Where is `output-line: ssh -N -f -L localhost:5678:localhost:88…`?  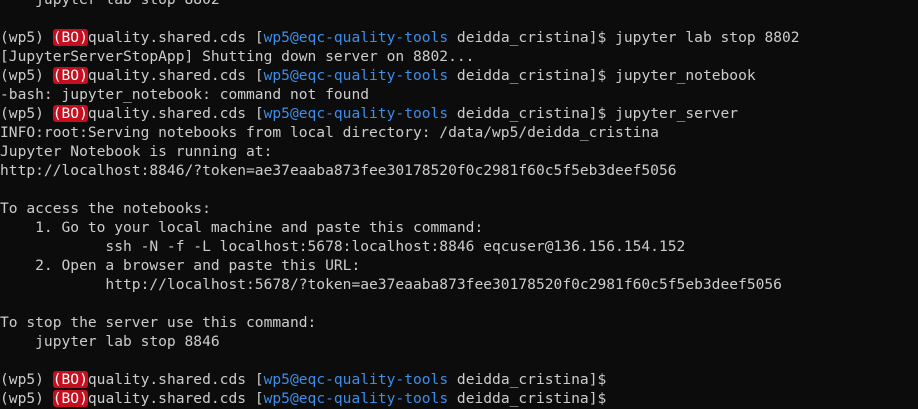
output-line: ssh -N -f -L localhost:5678:localhost:88… is located at coordinates (343, 246).